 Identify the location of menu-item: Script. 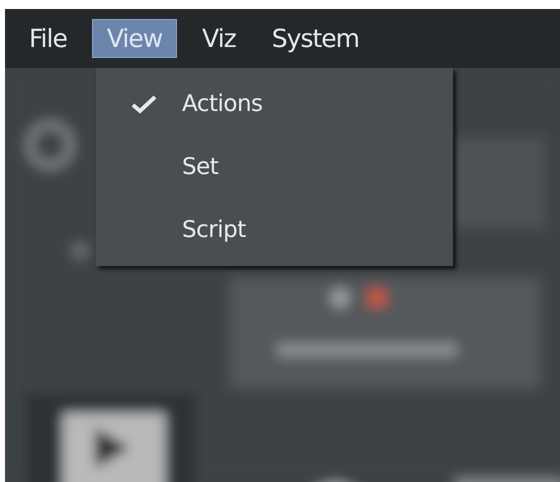
(274, 229).